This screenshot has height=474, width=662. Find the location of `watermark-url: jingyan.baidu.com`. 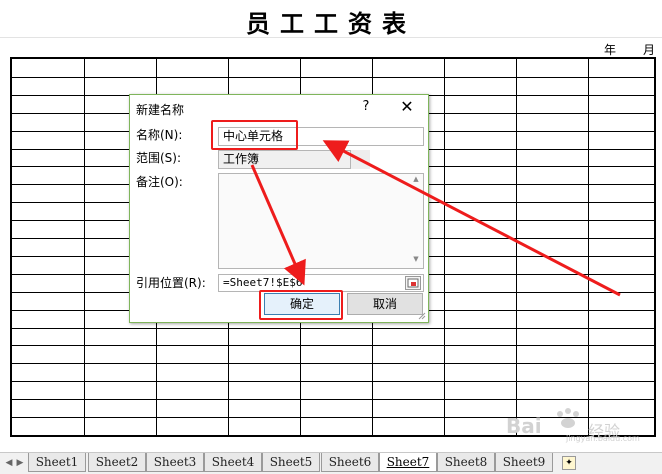

watermark-url: jingyan.baidu.com is located at coordinates (603, 438).